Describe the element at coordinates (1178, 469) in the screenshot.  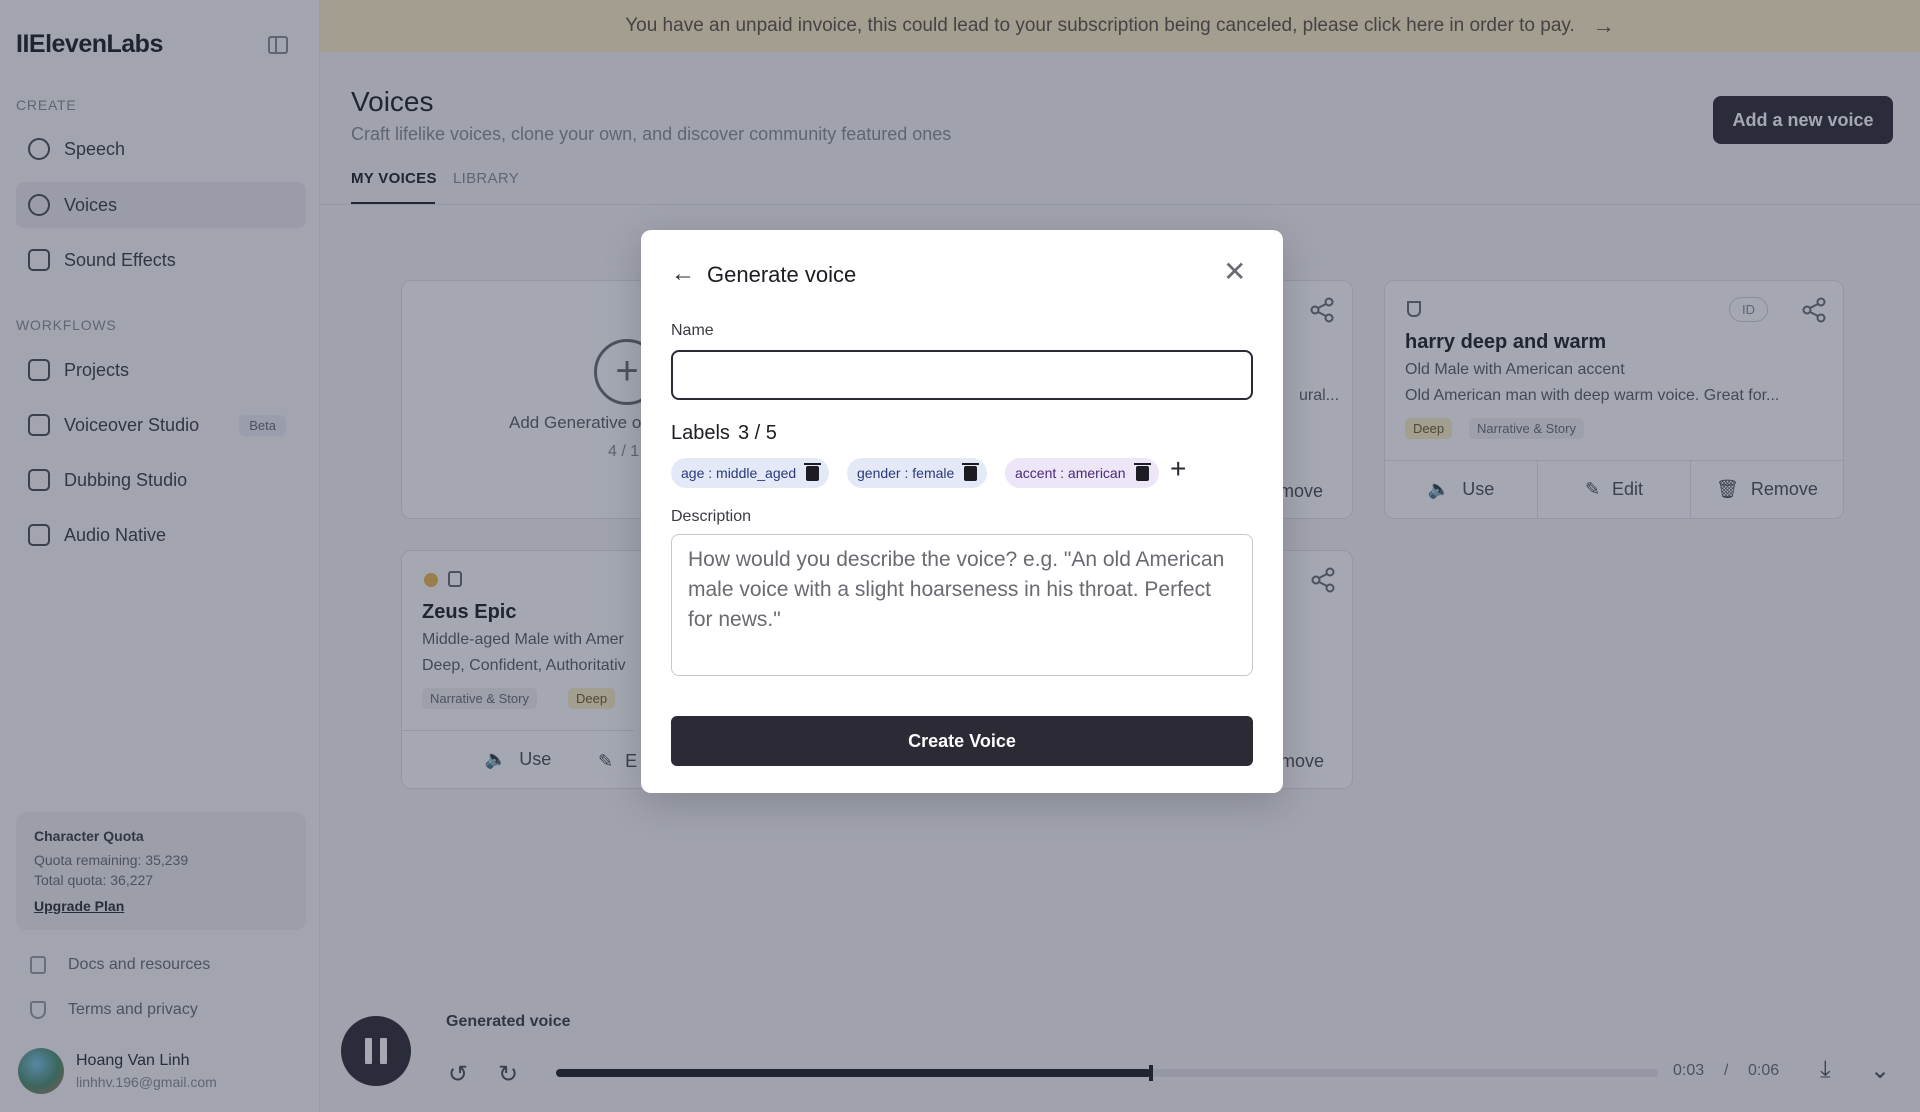
I see `add-label-button: +` at that location.